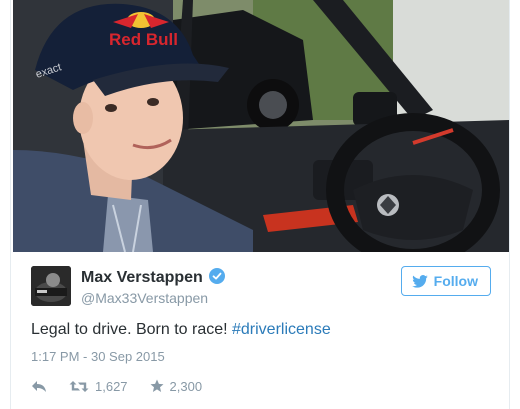 The width and height of the screenshot is (520, 409). Describe the element at coordinates (142, 277) in the screenshot. I see `user-name-text: Max Verstappen` at that location.